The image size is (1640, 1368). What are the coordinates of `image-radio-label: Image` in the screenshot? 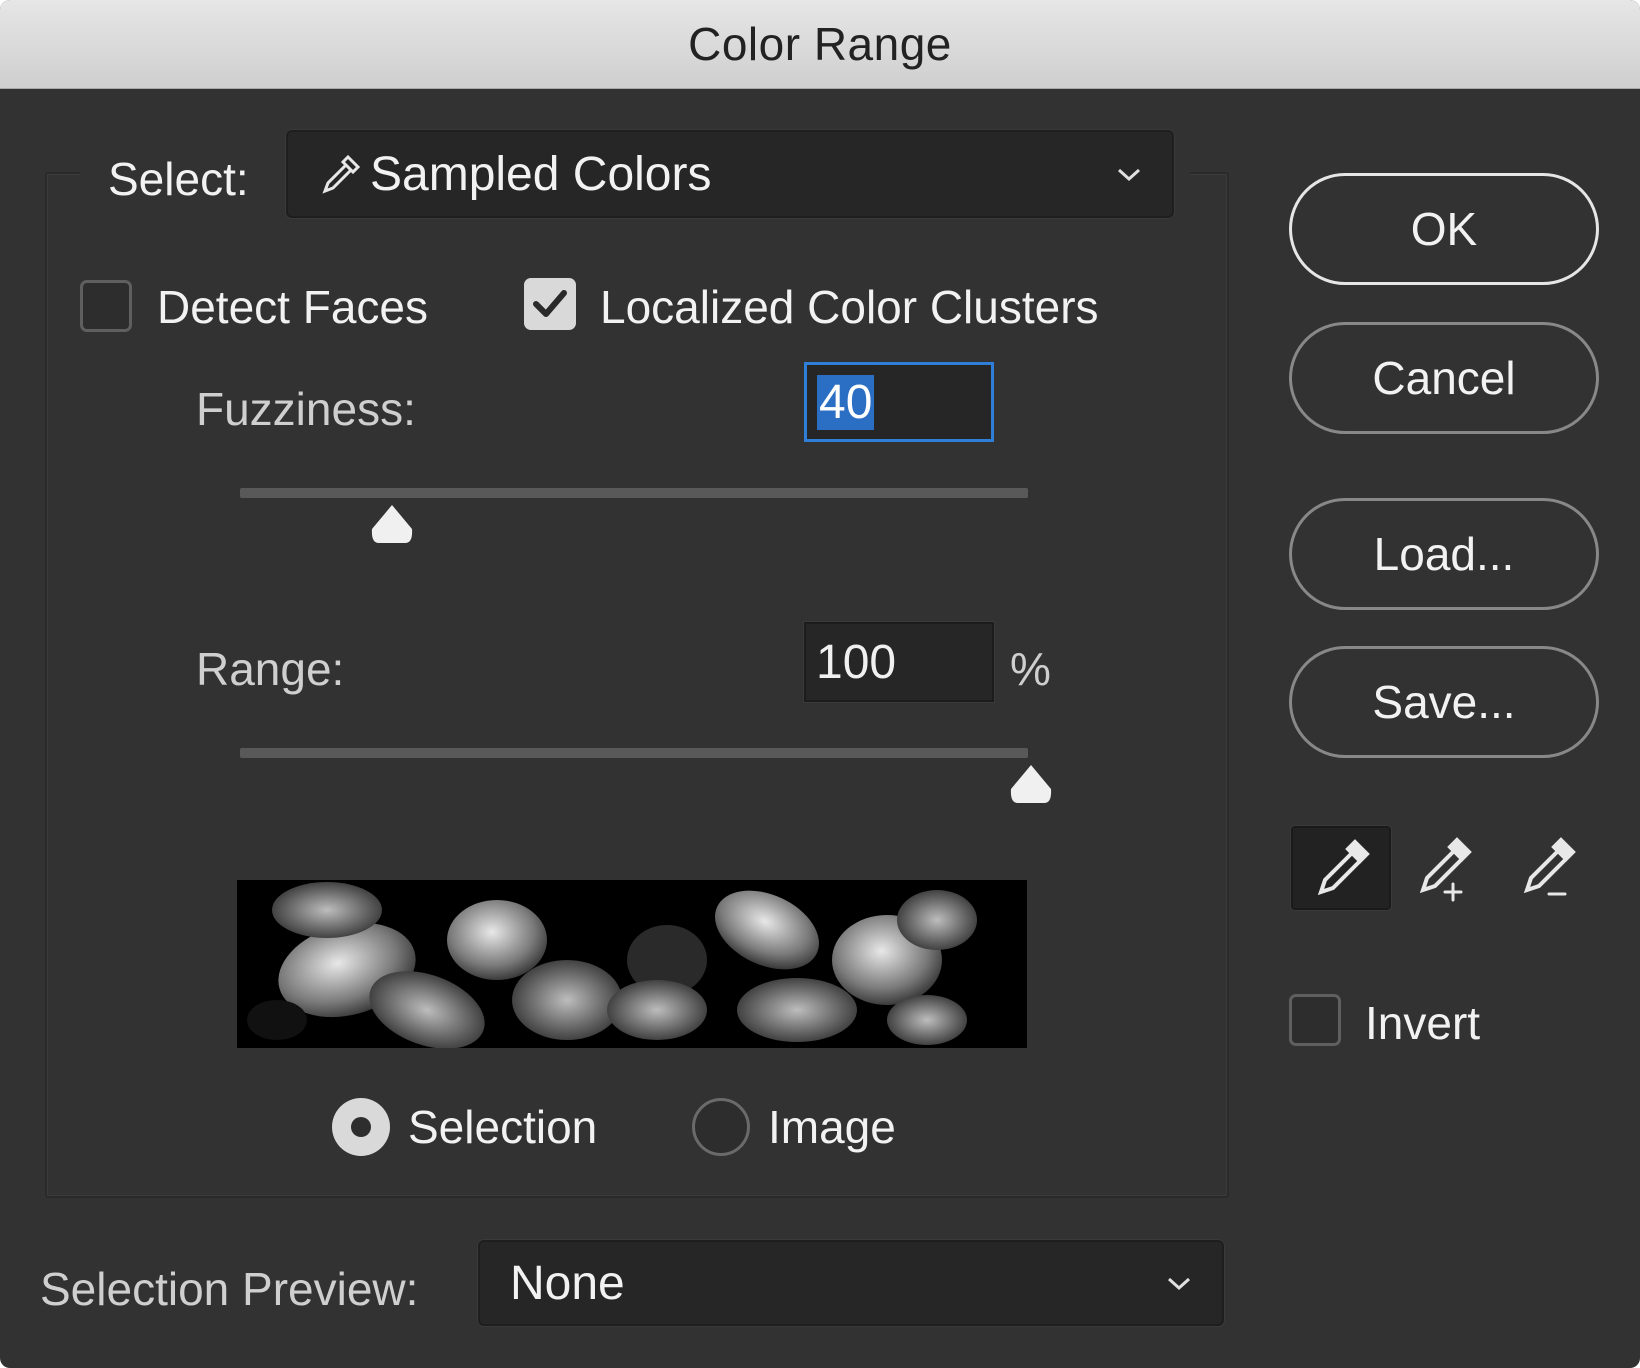 It's located at (832, 1127).